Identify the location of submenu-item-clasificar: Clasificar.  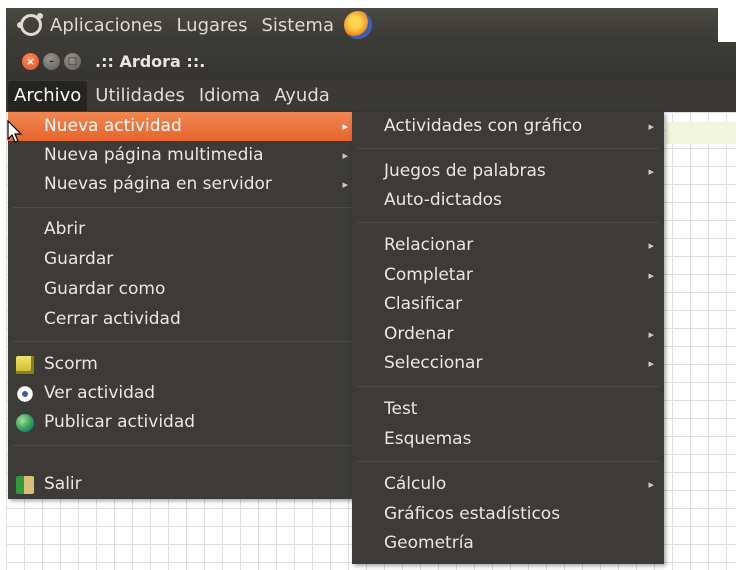
(508, 304).